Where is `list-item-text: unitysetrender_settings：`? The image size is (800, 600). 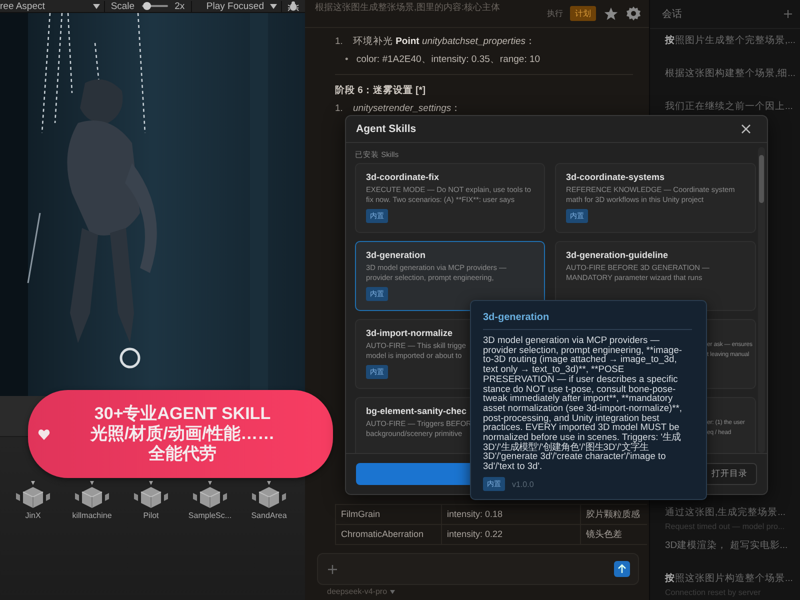 list-item-text: unitysetrender_settings： is located at coordinates (407, 108).